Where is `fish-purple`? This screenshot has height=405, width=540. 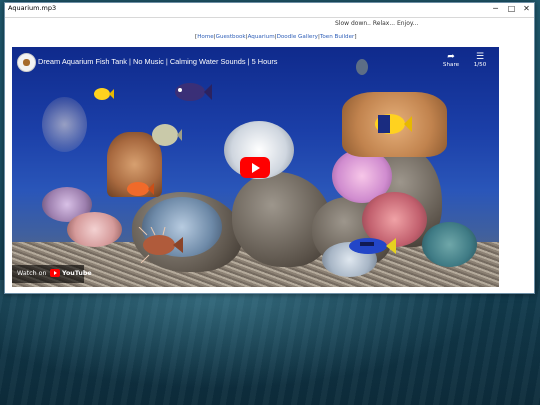 fish-purple is located at coordinates (193, 92).